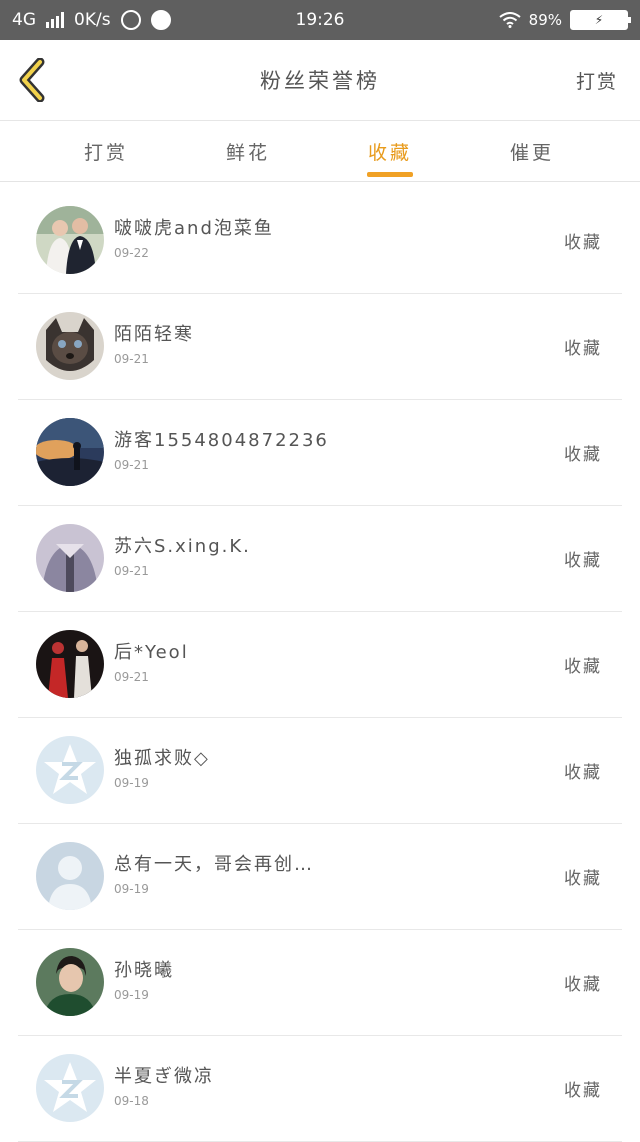  What do you see at coordinates (390, 174) in the screenshot?
I see `active-tab-indicator` at bounding box center [390, 174].